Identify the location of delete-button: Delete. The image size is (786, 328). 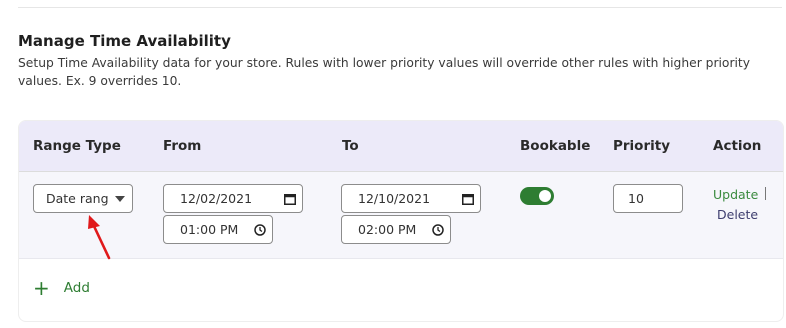
(737, 214).